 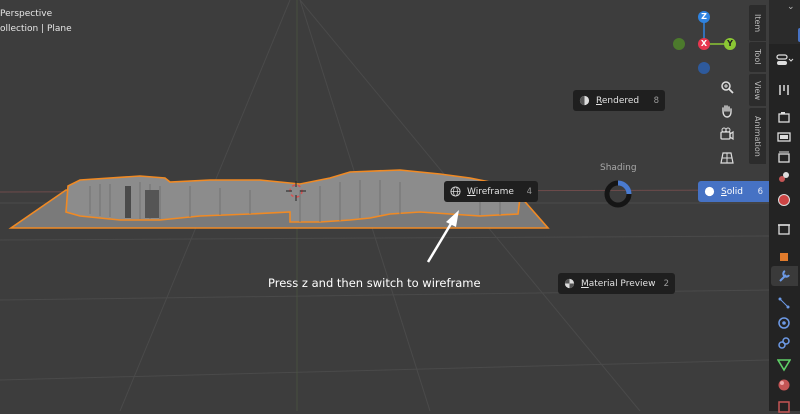 What do you see at coordinates (784, 303) in the screenshot?
I see `particles-icon` at bounding box center [784, 303].